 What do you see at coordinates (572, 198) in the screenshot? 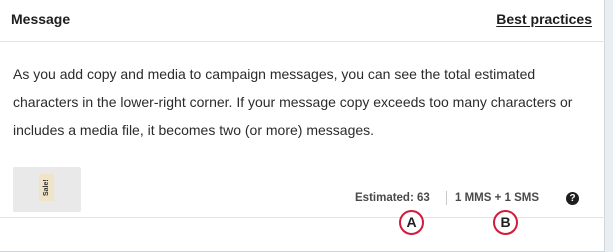
I see `question-circle-icon: ?` at bounding box center [572, 198].